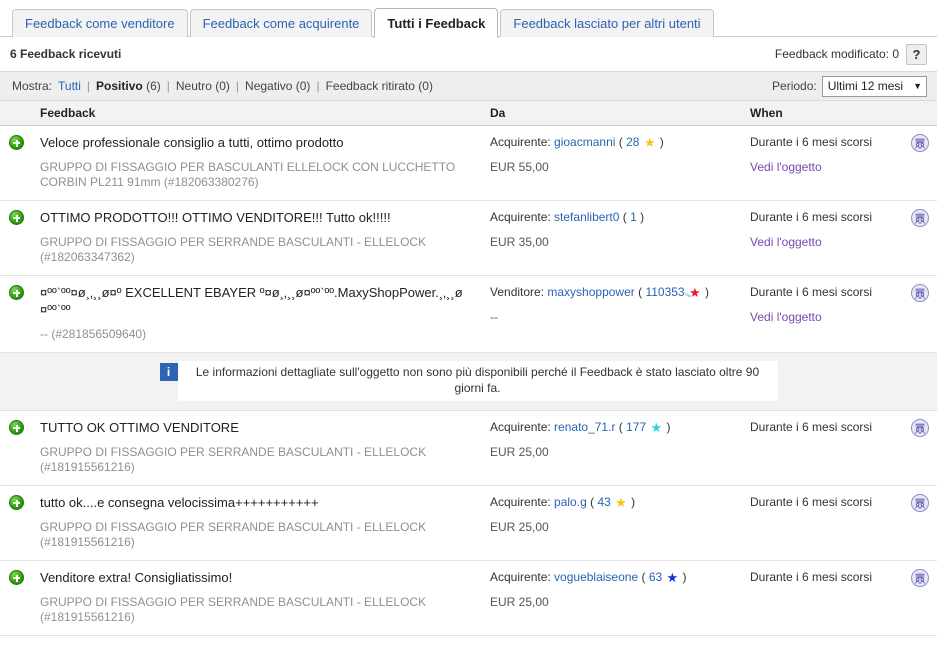 The width and height of the screenshot is (937, 662). Describe the element at coordinates (519, 242) in the screenshot. I see `item-price: EUR 35,00` at that location.